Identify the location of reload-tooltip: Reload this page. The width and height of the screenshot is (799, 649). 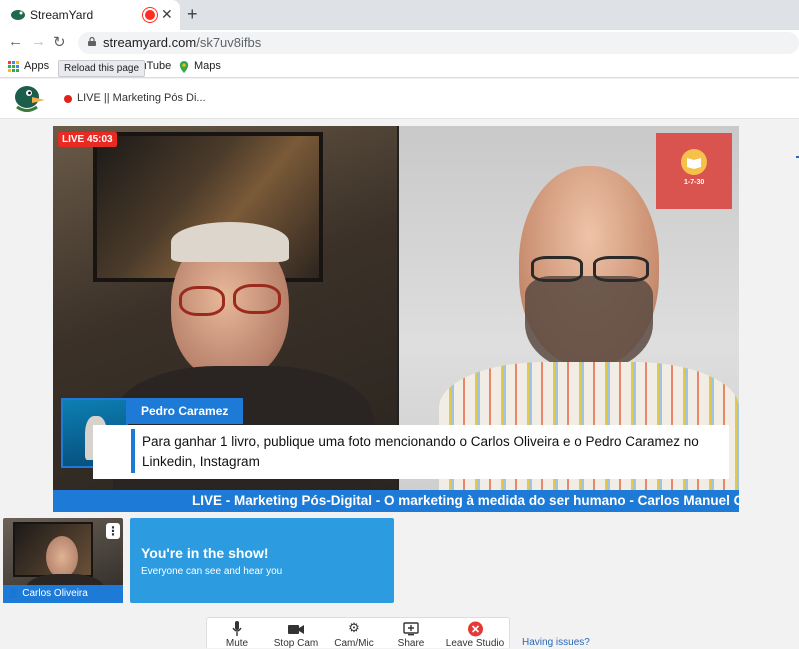
(102, 68).